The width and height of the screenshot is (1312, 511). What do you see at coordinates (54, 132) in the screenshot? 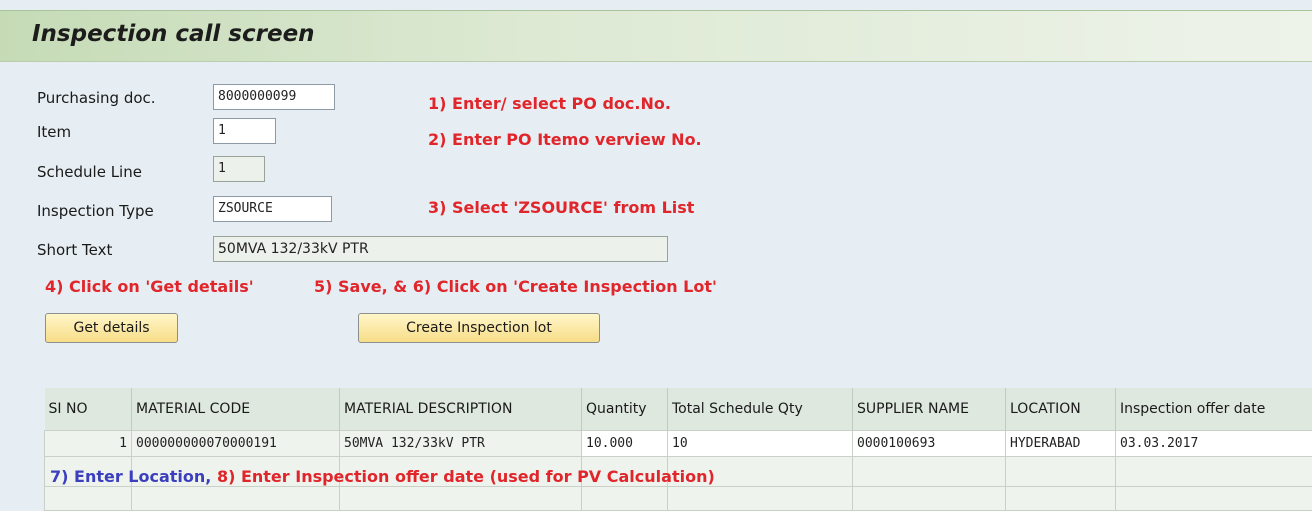
I see `item-label: Item` at bounding box center [54, 132].